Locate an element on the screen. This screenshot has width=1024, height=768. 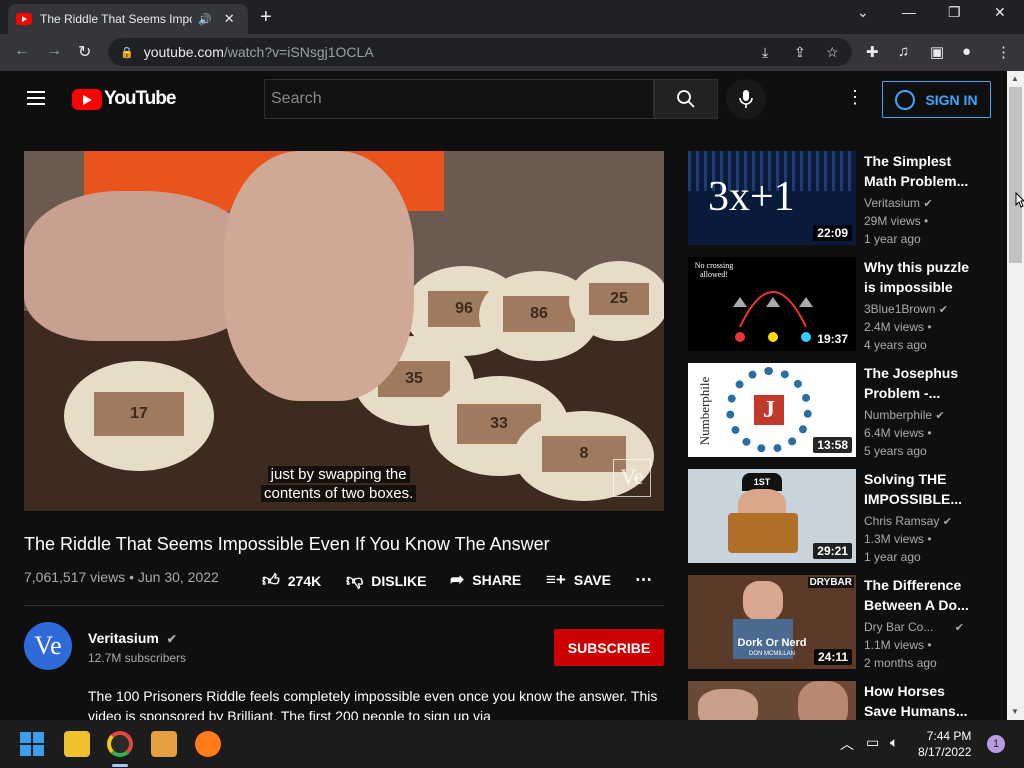
scrollbar-thumb is located at coordinates (1015, 175).